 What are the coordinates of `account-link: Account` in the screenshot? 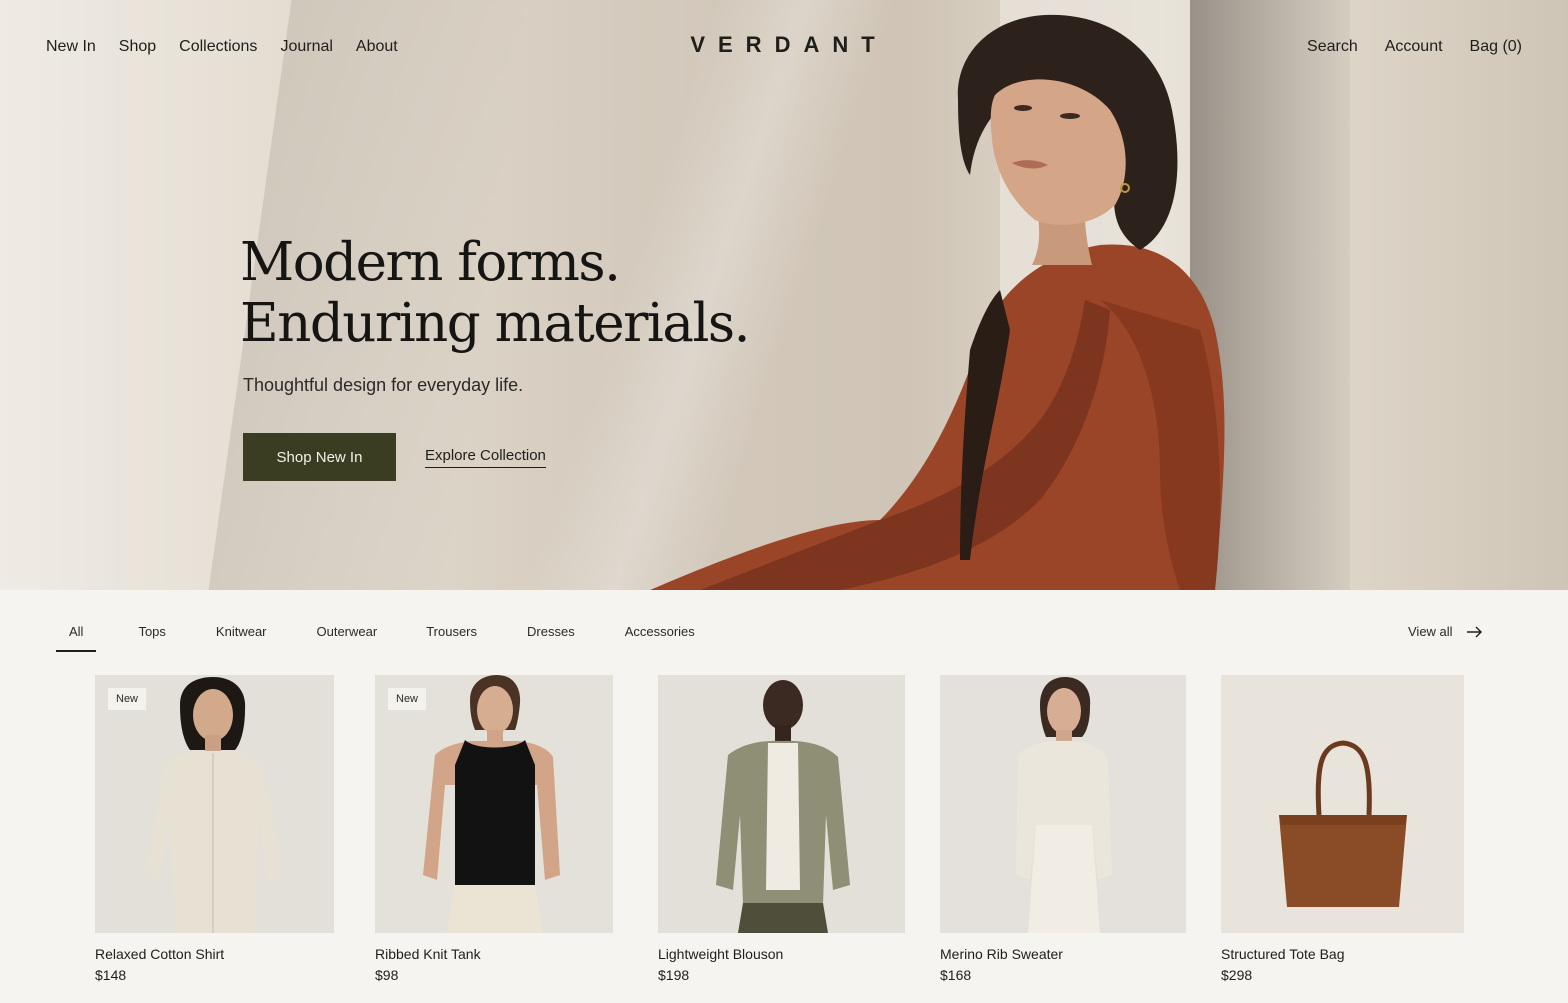 It's located at (1414, 47).